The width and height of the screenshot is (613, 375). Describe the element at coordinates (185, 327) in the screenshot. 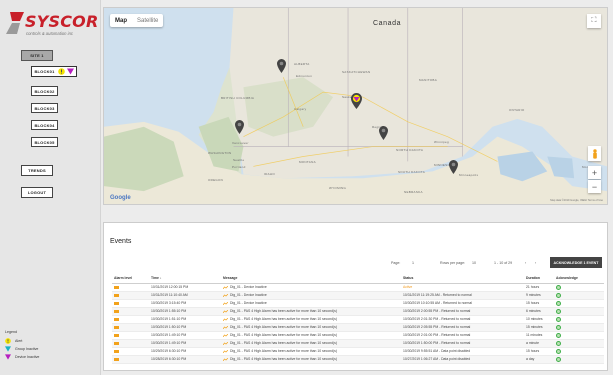

I see `time-cell: 10/30/2019 1:50:10 PM` at that location.